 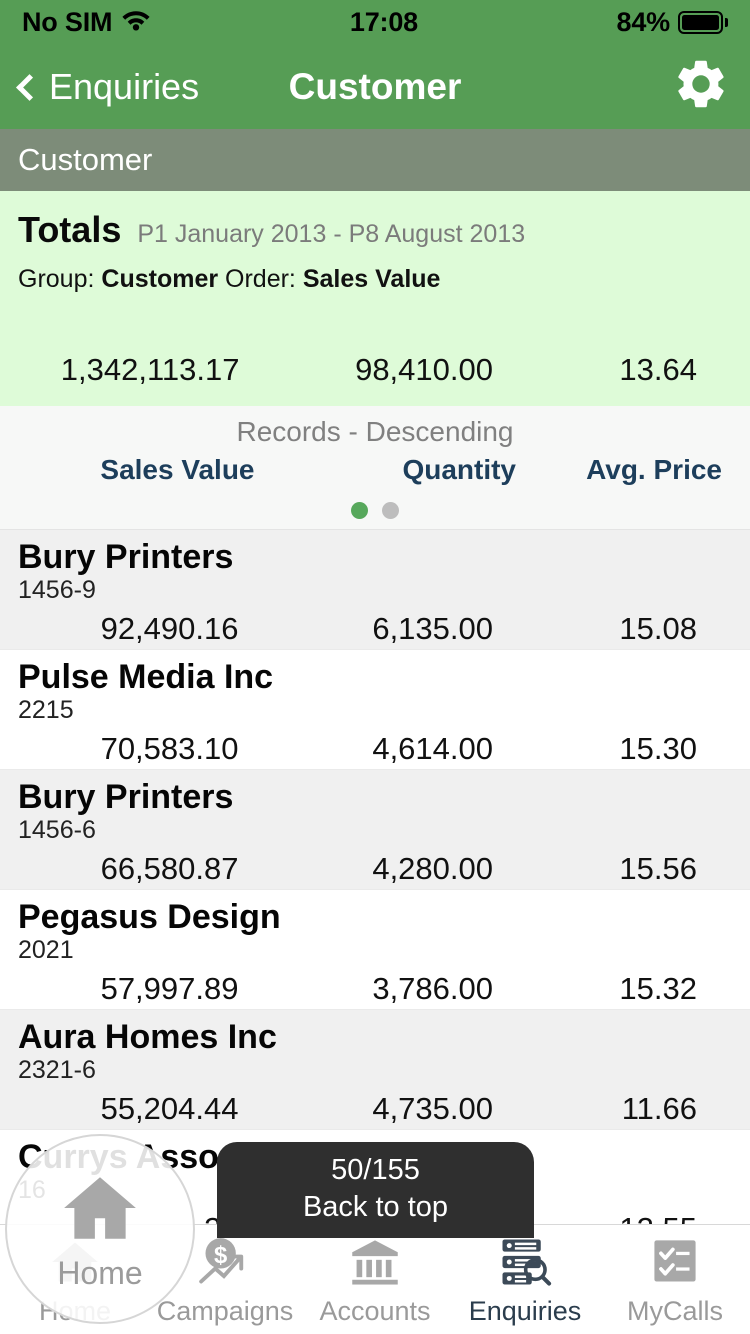 I want to click on totals-header: Totals P1 January 2013 - P8 August 2013, so click(x=375, y=230).